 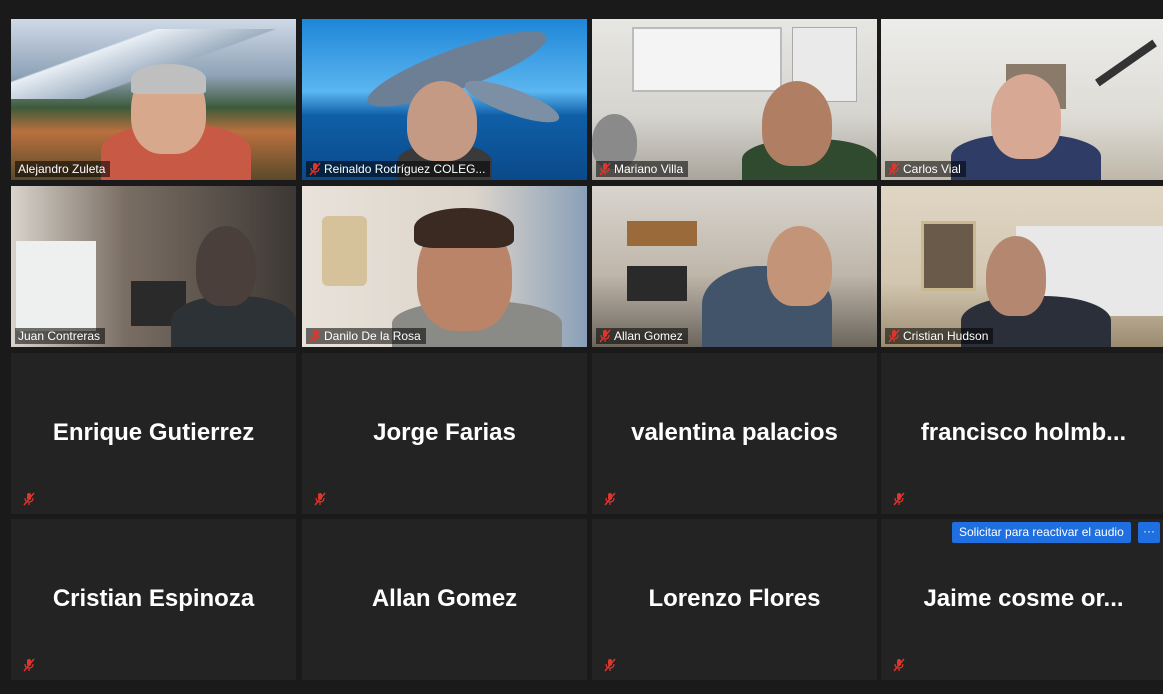 I want to click on participant-name-tag: Cristian Hudson, so click(x=939, y=336).